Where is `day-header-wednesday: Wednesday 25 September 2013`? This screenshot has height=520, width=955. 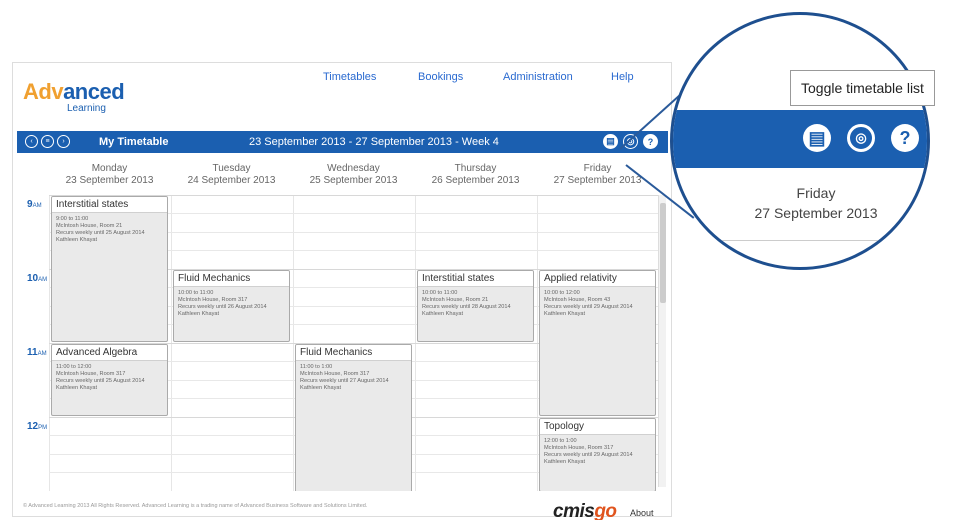
day-header-wednesday: Wednesday 25 September 2013 is located at coordinates (353, 174).